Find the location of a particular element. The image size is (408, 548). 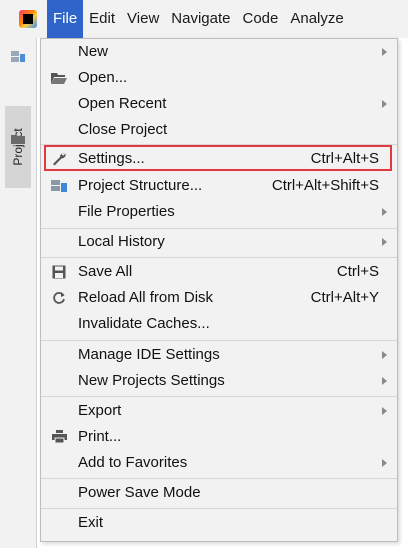

menu-edit: Edit is located at coordinates (102, 19).